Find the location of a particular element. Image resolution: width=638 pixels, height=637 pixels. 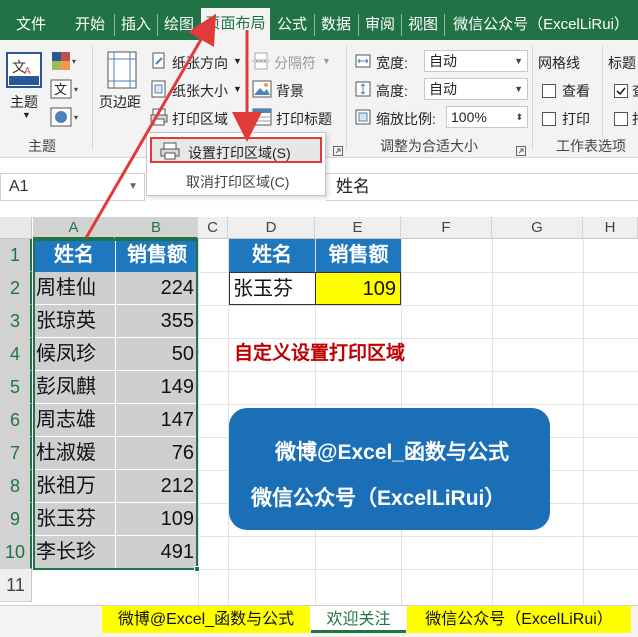

sheet-tab-welcome: 欢迎关注 is located at coordinates (358, 619).